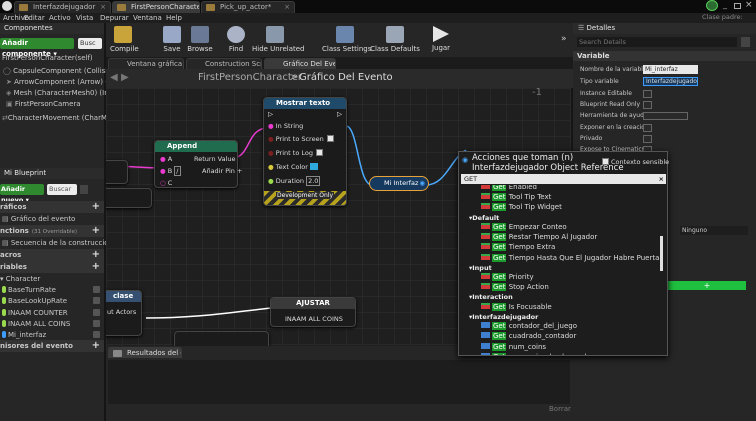 The height and width of the screenshot is (421, 756). I want to click on user-avatar-icon, so click(712, 5).